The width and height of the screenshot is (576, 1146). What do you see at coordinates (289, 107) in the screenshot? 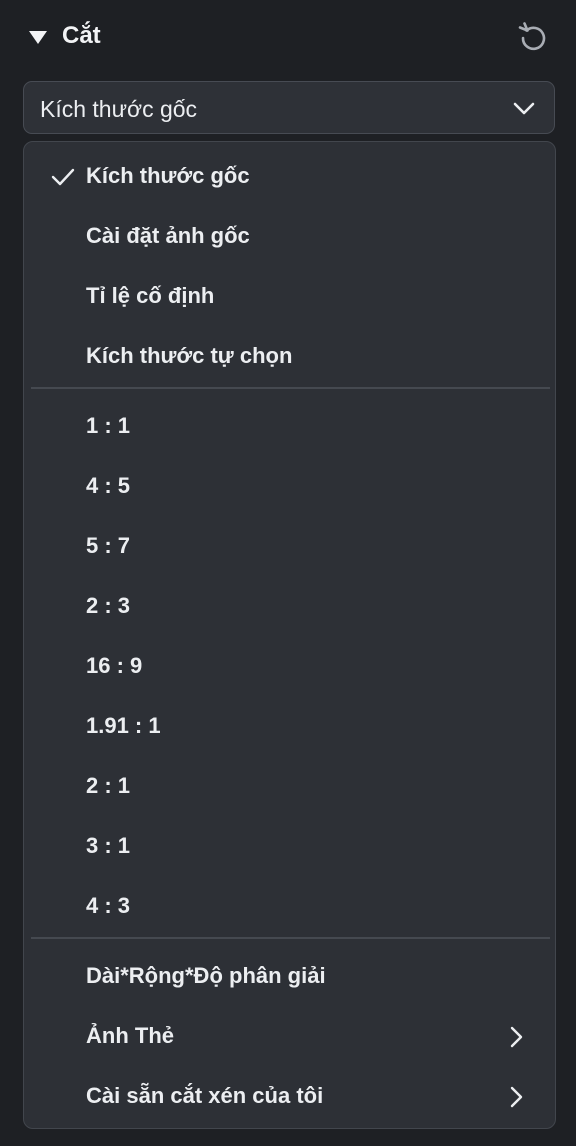
I see `crop-size-select: Kích thước gốc` at bounding box center [289, 107].